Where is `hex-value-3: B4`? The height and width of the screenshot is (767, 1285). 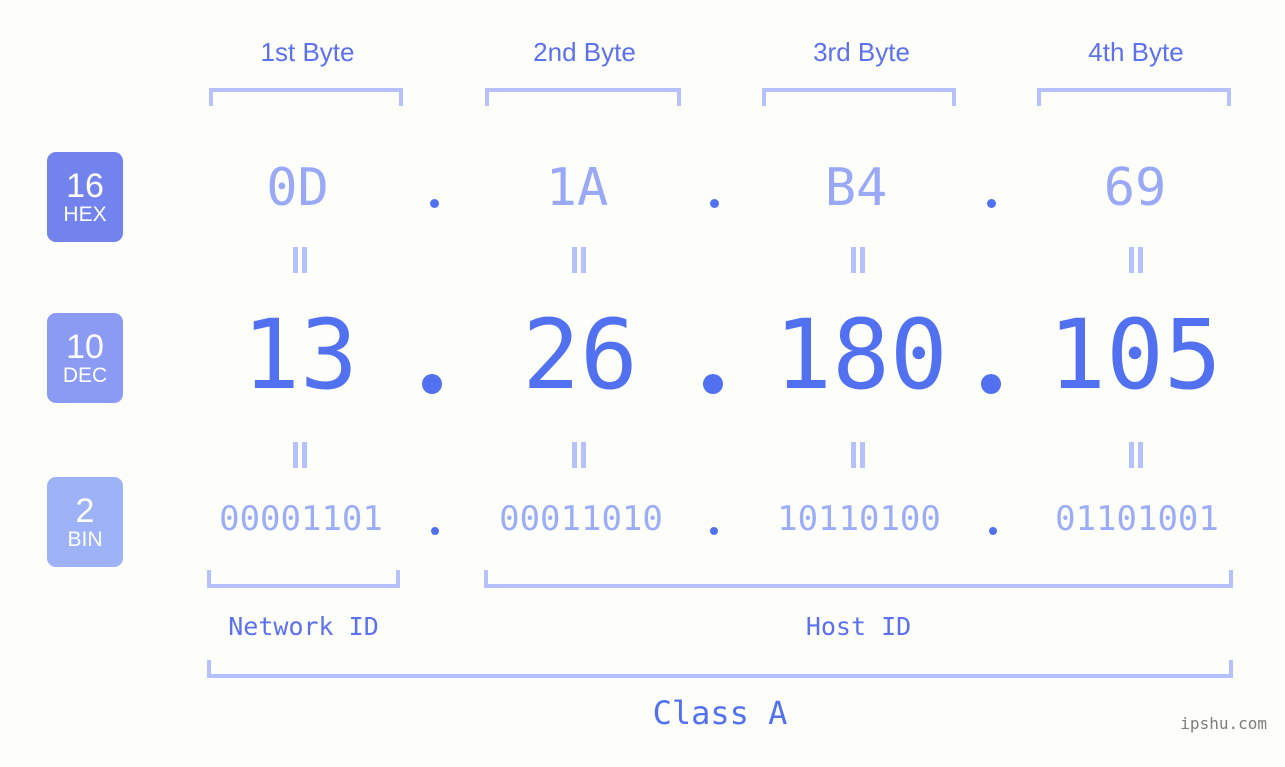
hex-value-3: B4 is located at coordinates (856, 188).